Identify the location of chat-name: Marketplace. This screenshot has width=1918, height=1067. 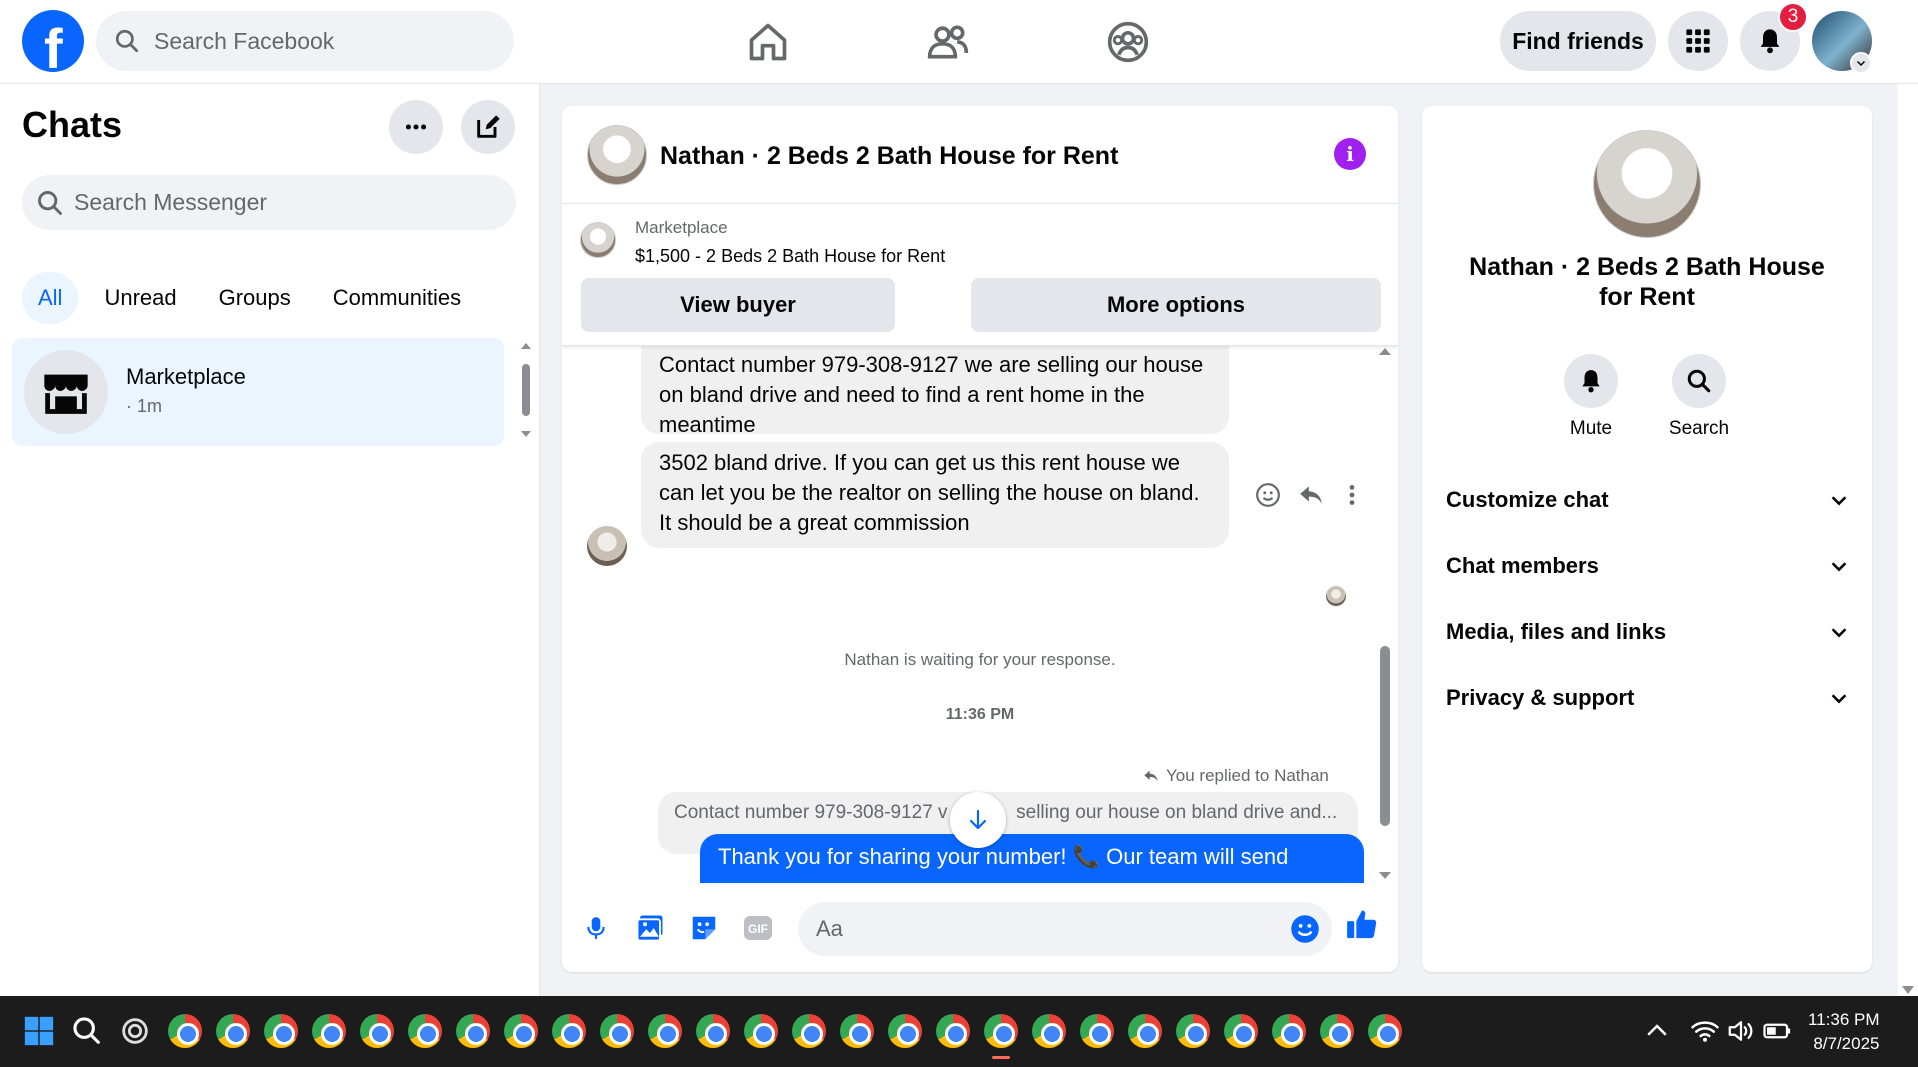
(186, 376).